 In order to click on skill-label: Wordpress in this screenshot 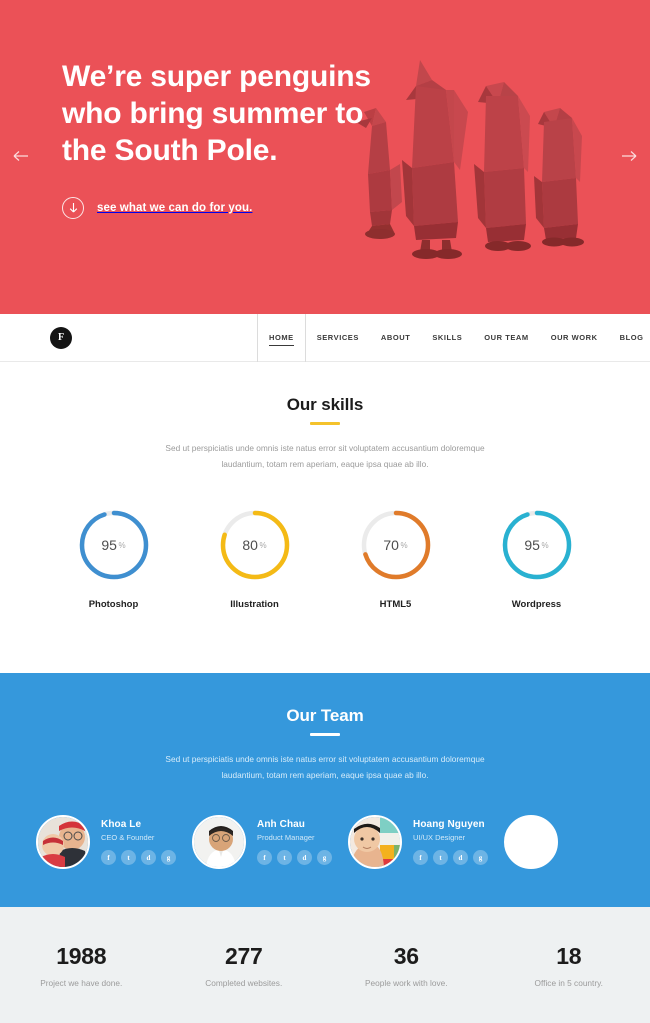, I will do `click(536, 604)`.